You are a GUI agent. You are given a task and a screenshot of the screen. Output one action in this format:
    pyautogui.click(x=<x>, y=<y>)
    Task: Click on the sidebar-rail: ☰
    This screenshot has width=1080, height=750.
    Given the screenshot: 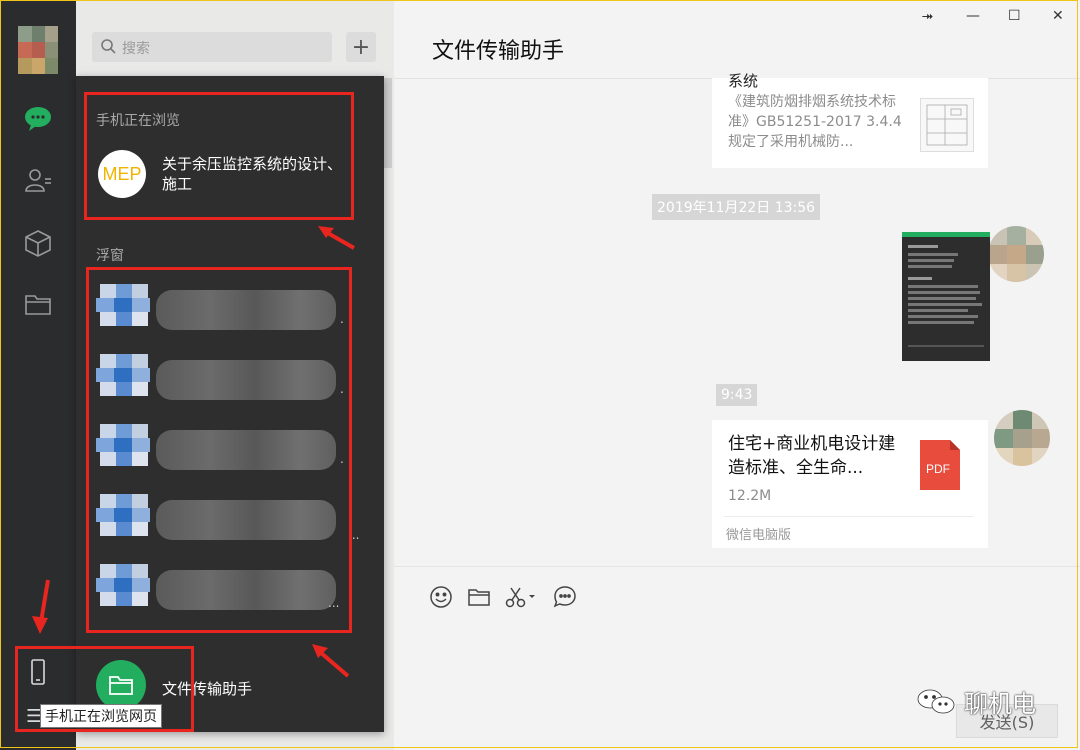 What is the action you would take?
    pyautogui.click(x=38, y=375)
    